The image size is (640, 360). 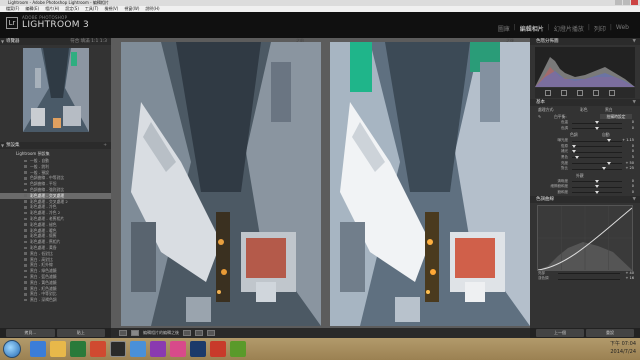 I want to click on swap-before-after-button, so click(x=187, y=333).